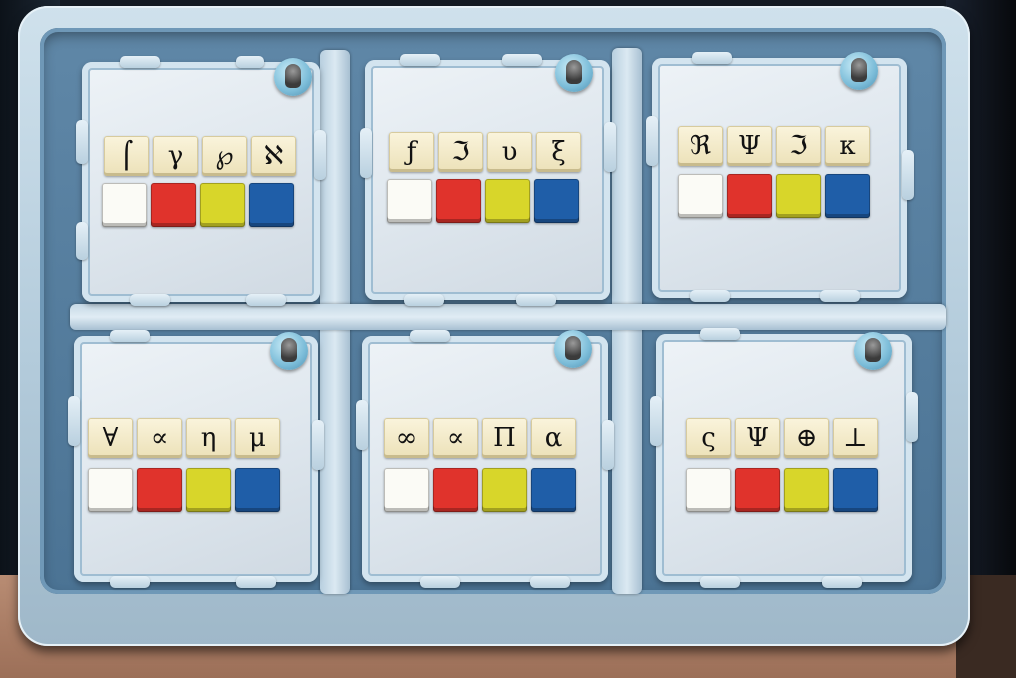 Image resolution: width=1016 pixels, height=678 pixels. What do you see at coordinates (700, 146) in the screenshot?
I see `symbol-key-1: ℜ` at bounding box center [700, 146].